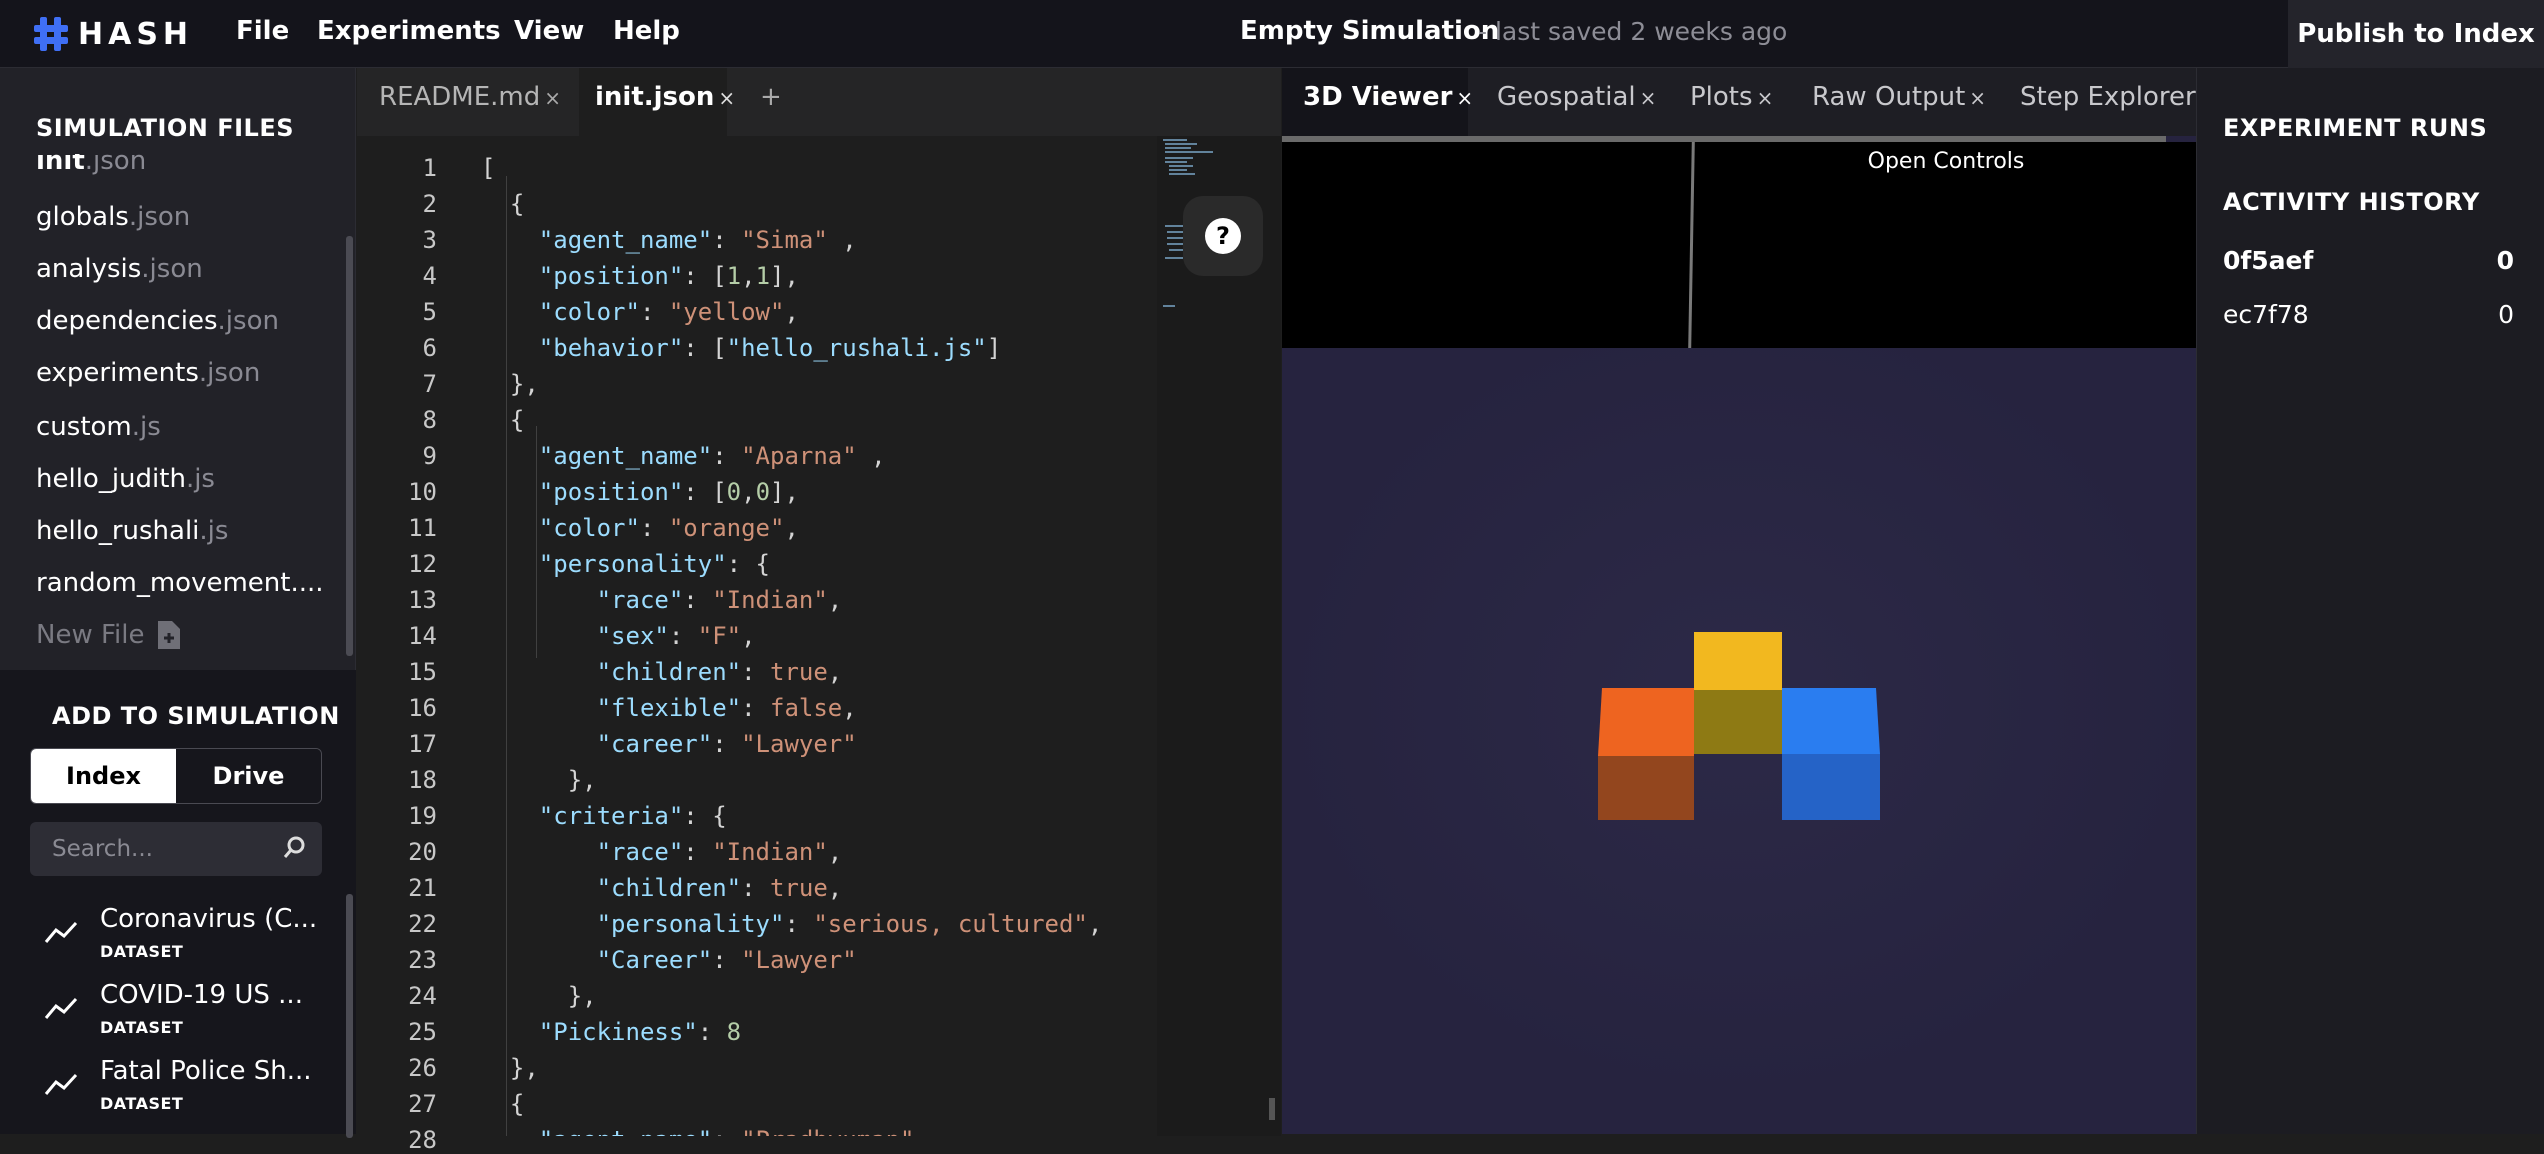 This screenshot has height=1154, width=2544. I want to click on agent-cube-blue, so click(1831, 754).